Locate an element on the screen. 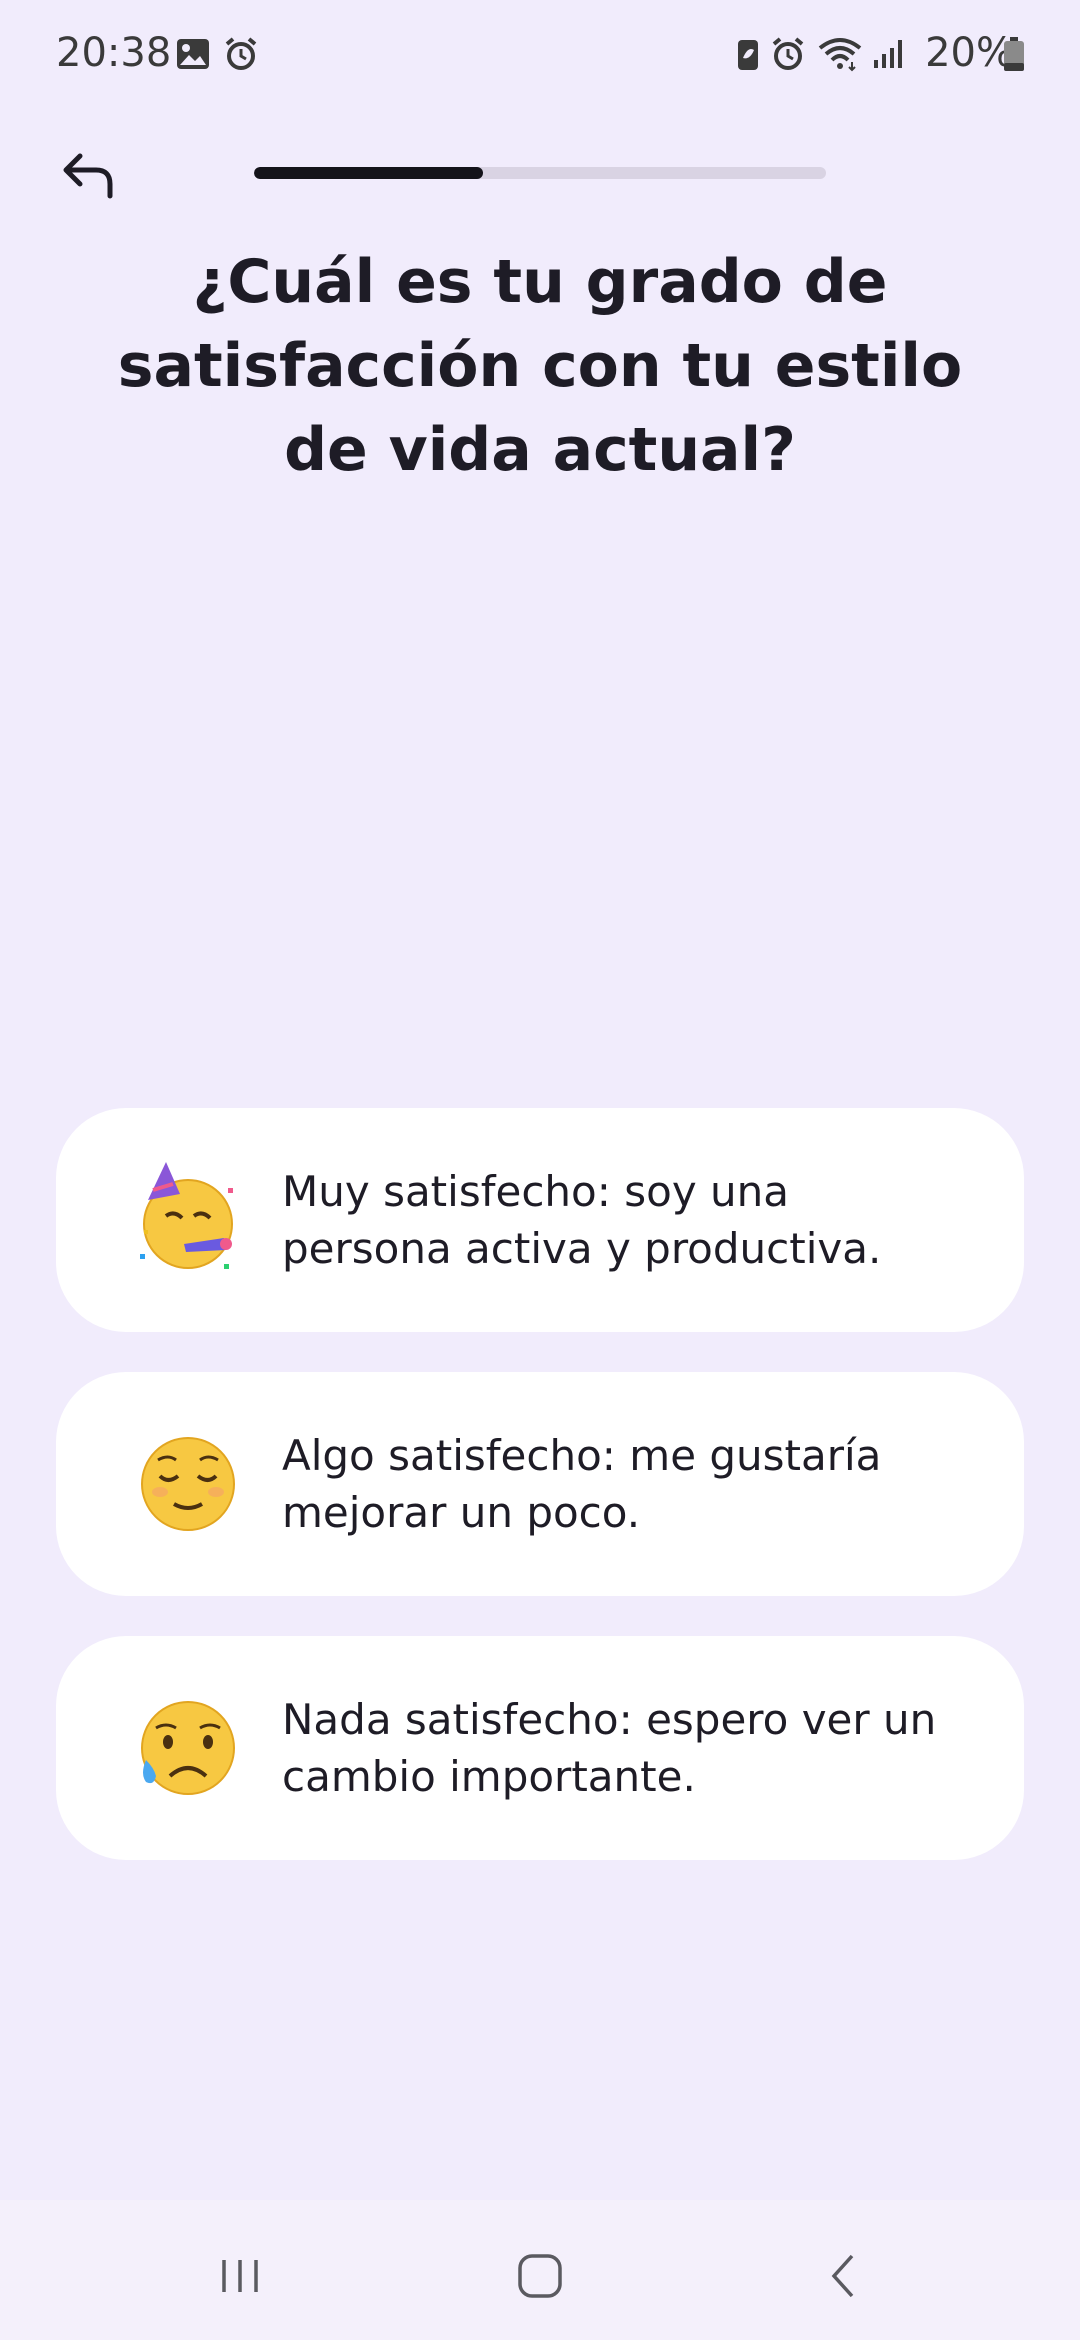 This screenshot has width=1080, height=2340. back-nav-icon is located at coordinates (842, 2276).